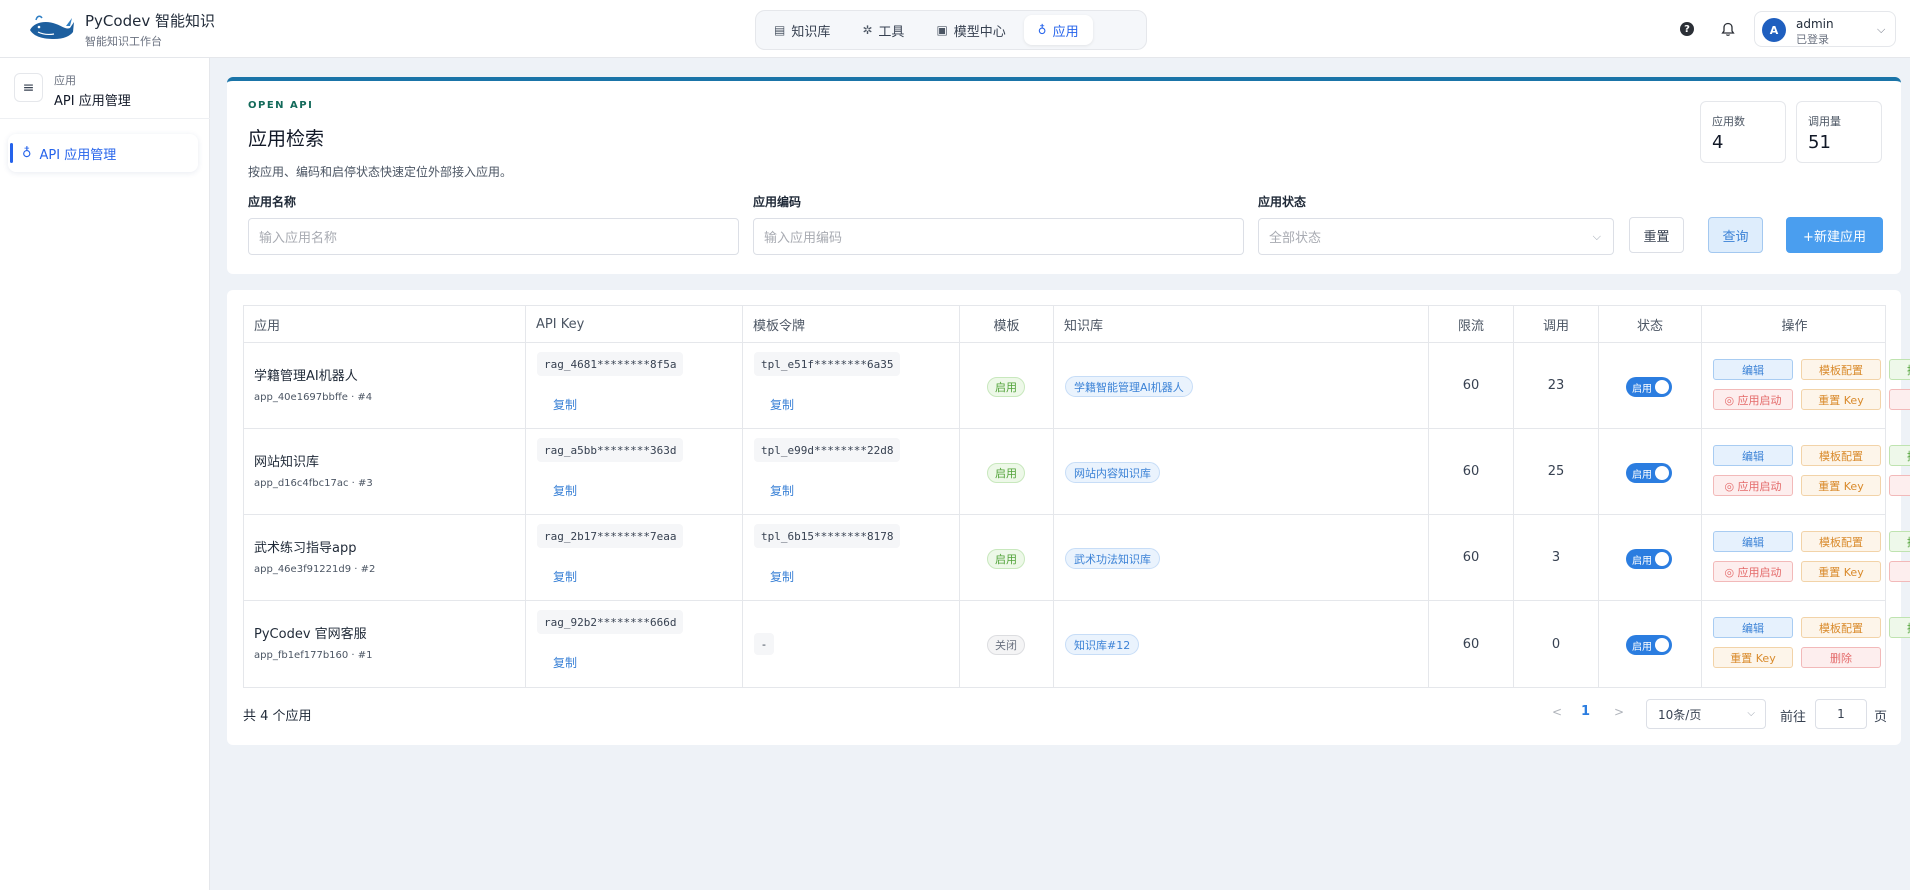 The image size is (1910, 890). I want to click on api-key-value: rag_2b17********7eaa, so click(610, 536).